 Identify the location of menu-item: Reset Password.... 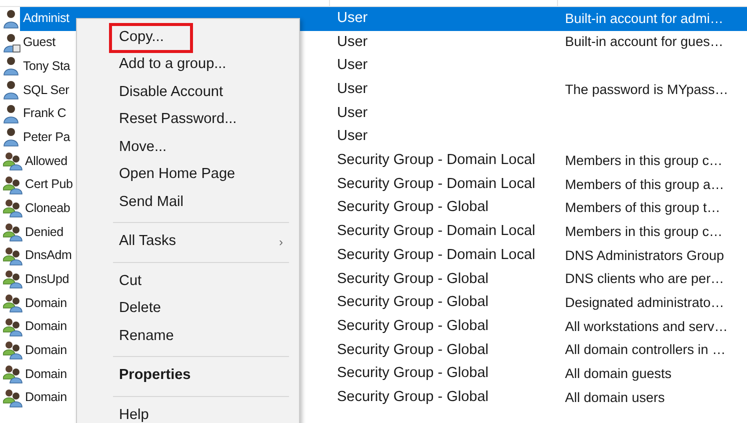
(188, 120).